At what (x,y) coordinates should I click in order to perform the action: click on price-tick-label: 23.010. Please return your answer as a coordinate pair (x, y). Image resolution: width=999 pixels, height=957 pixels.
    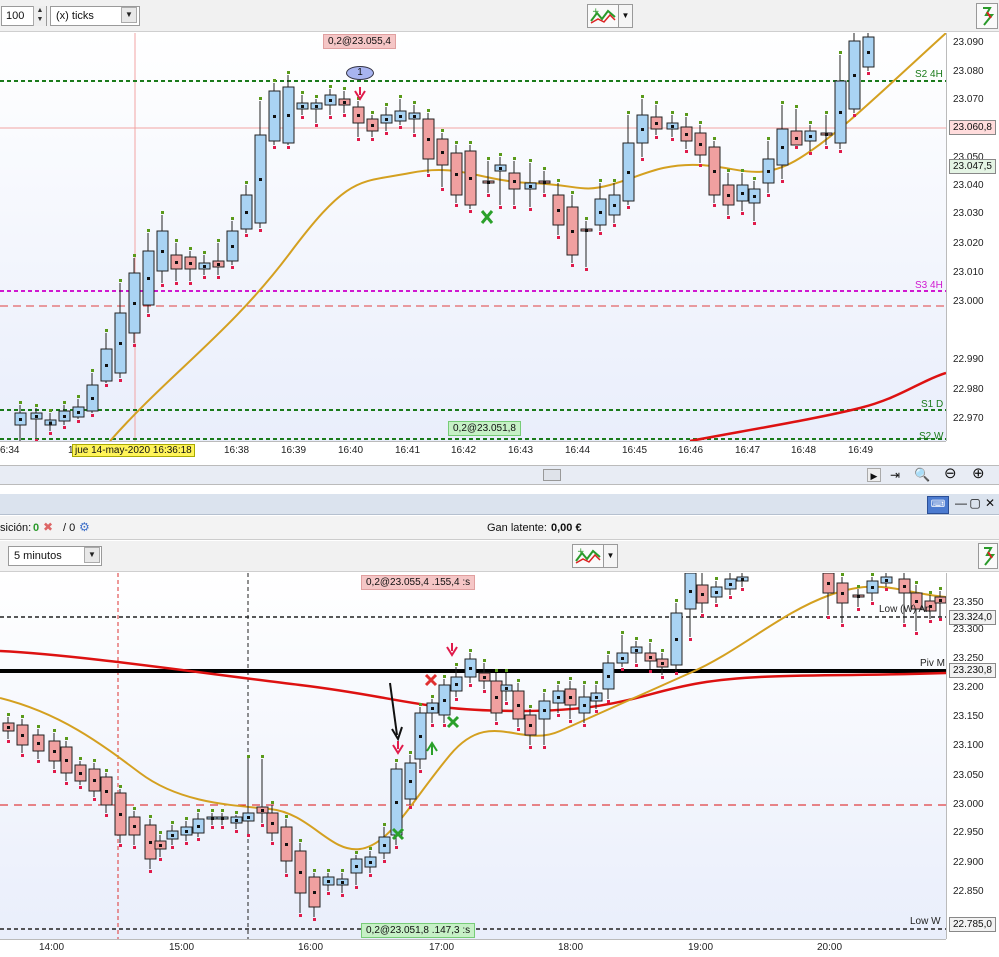
    Looking at the image, I should click on (968, 272).